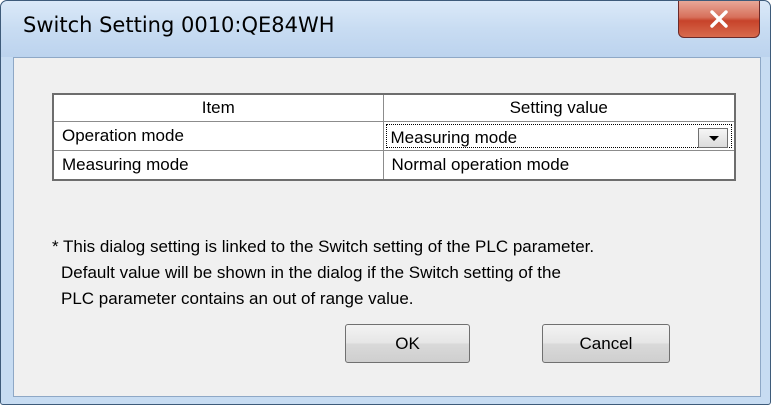 Image resolution: width=771 pixels, height=405 pixels. I want to click on close-icon, so click(719, 19).